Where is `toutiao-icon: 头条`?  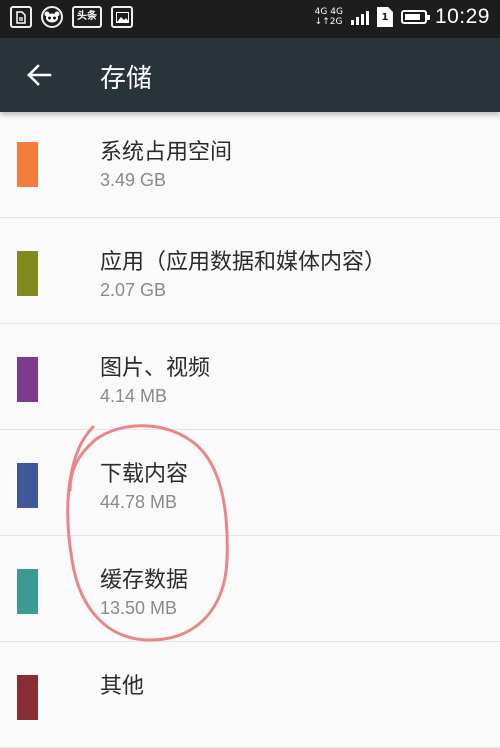 toutiao-icon: 头条 is located at coordinates (87, 17).